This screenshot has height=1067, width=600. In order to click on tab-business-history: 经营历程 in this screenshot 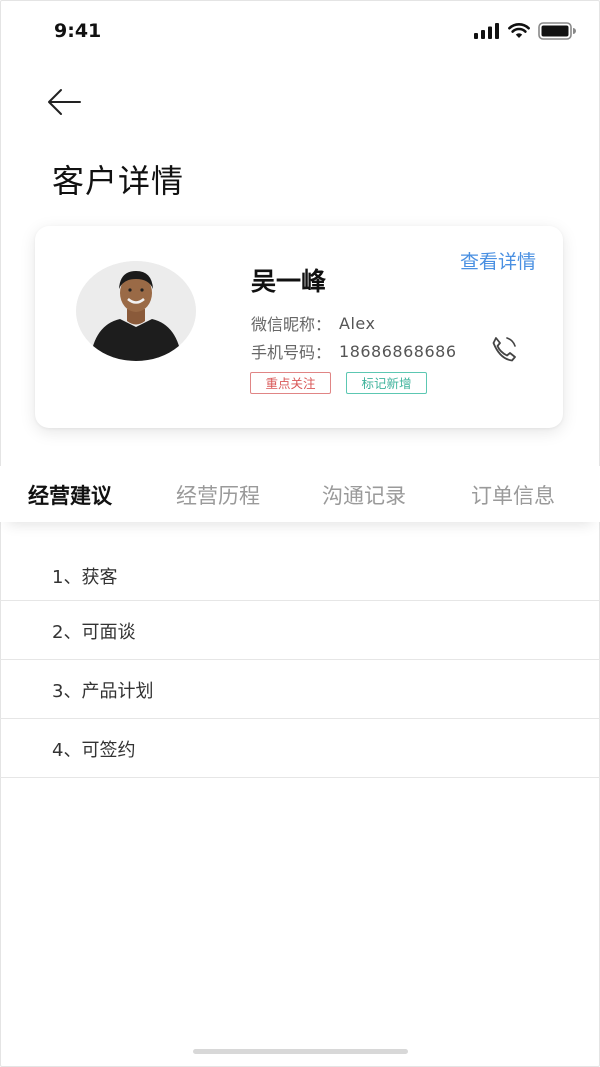, I will do `click(218, 495)`.